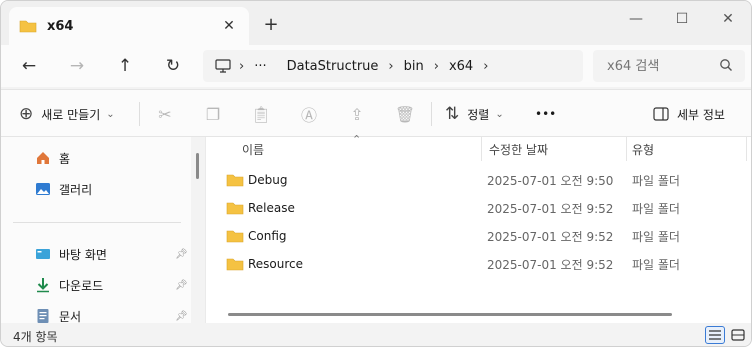  Describe the element at coordinates (309, 114) in the screenshot. I see `rename-icon: Ⓐ` at that location.